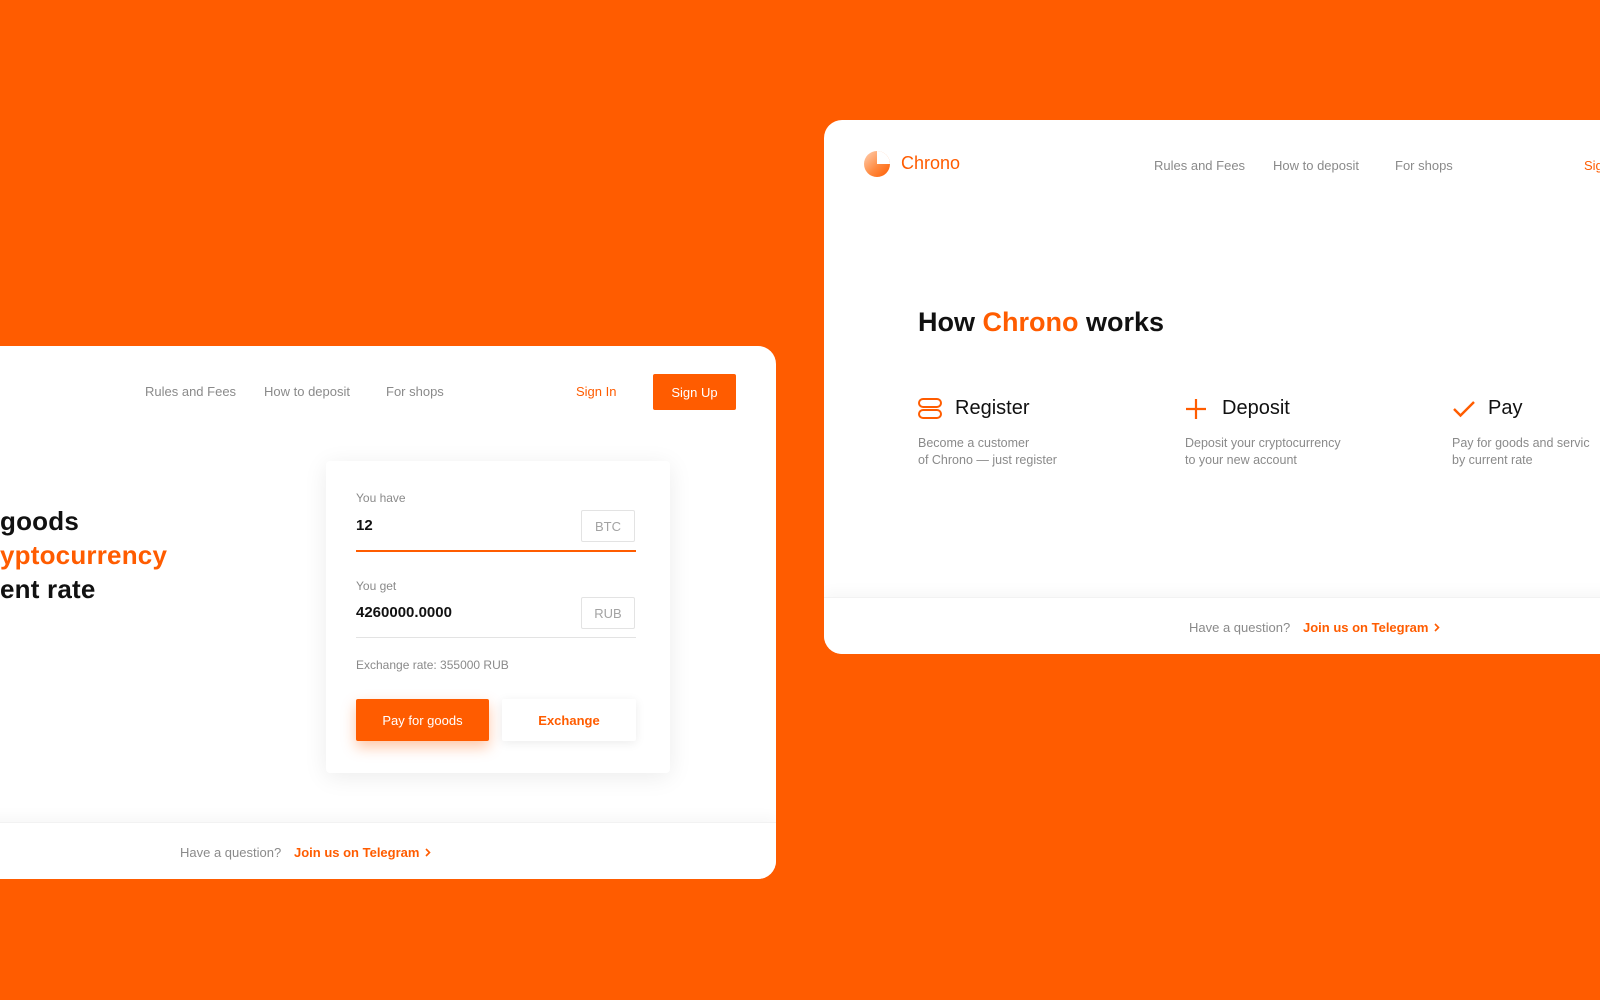  What do you see at coordinates (1505, 408) in the screenshot?
I see `step-pay-title: Pay` at bounding box center [1505, 408].